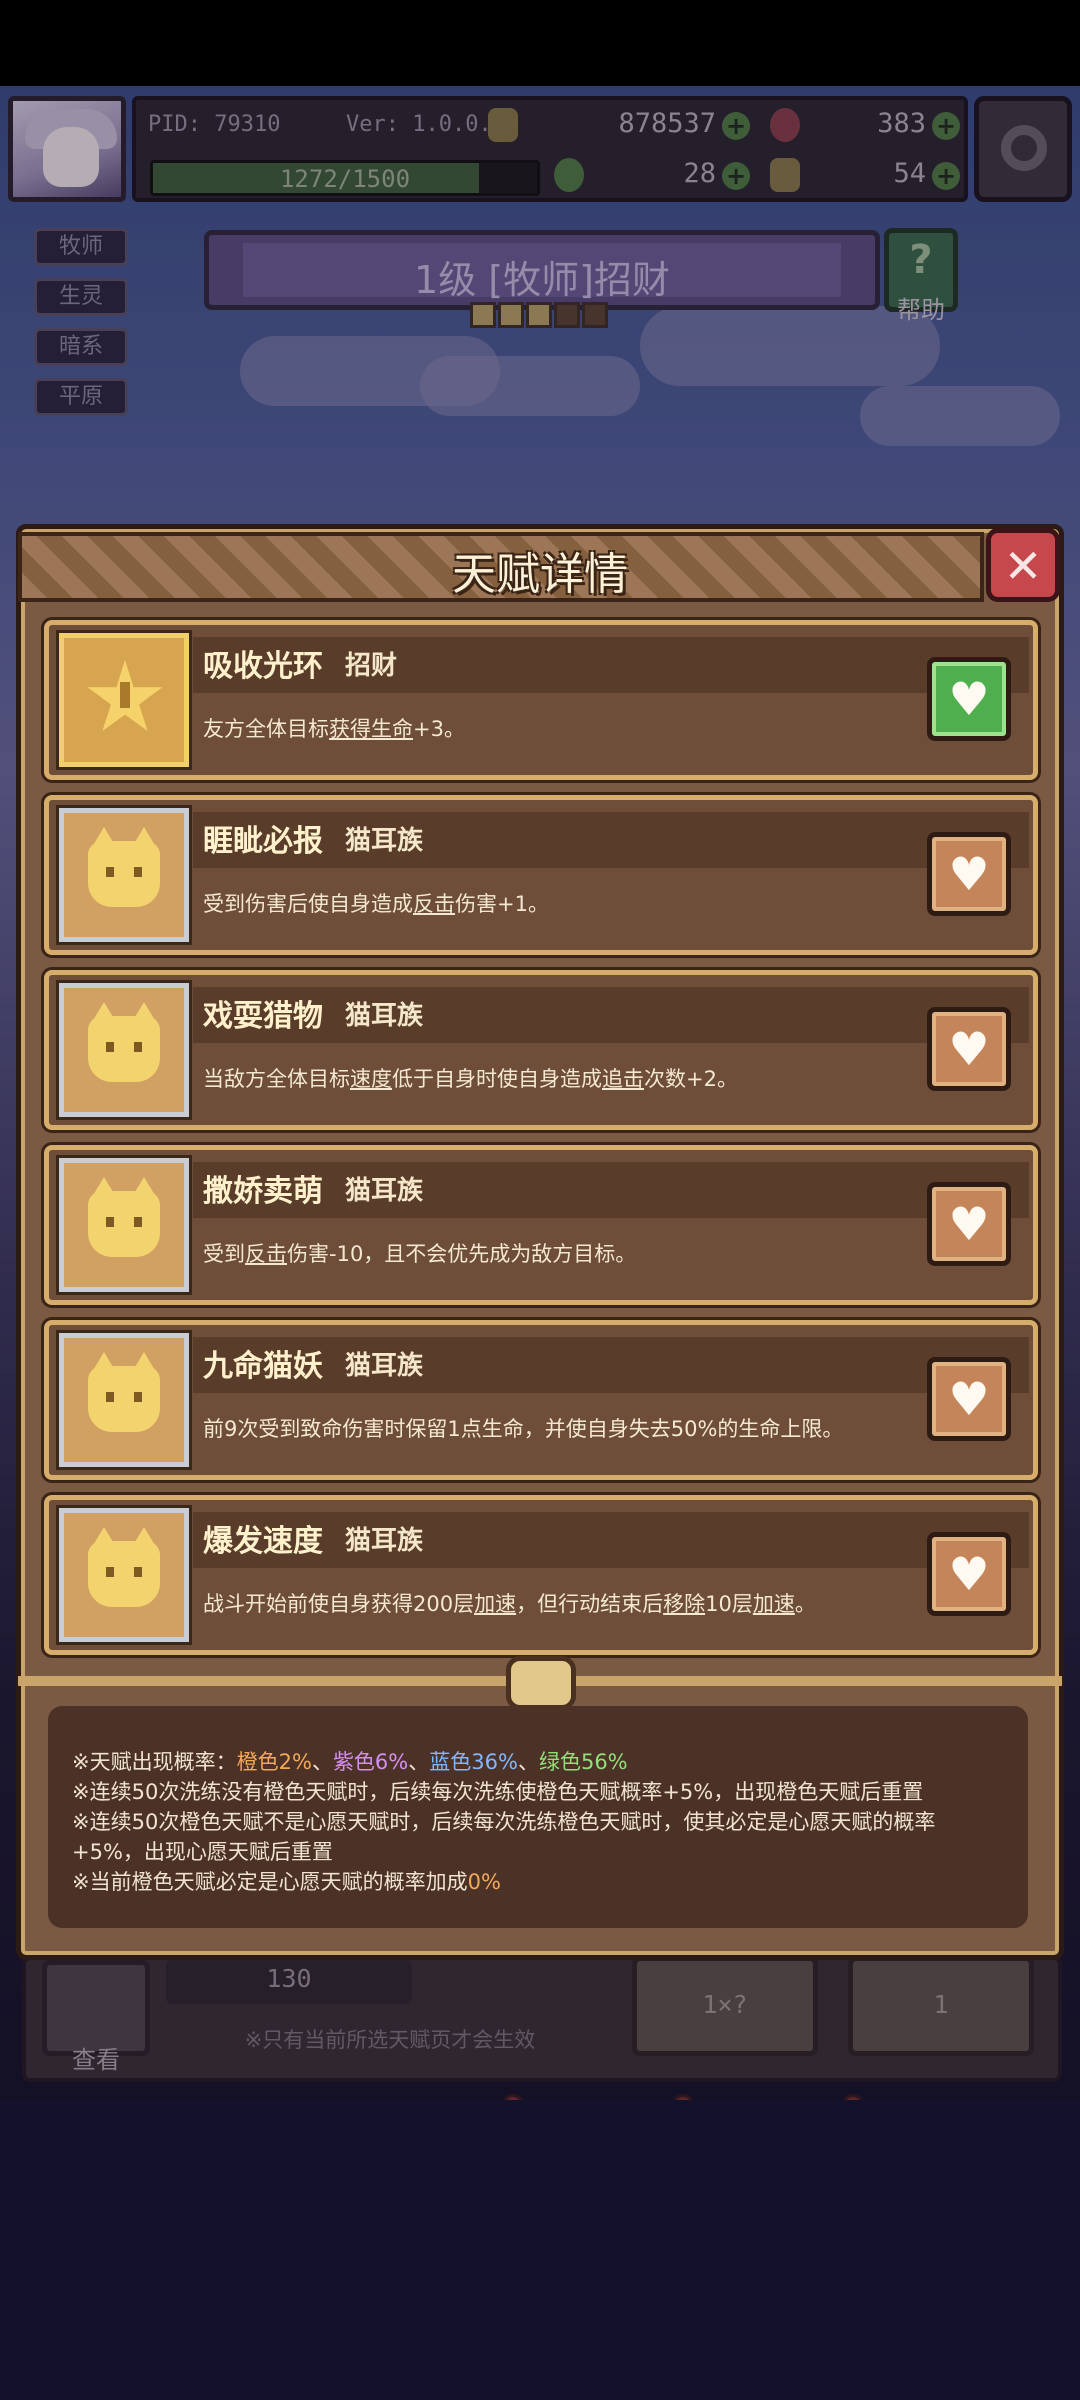  What do you see at coordinates (263, 841) in the screenshot?
I see `talent-name: 睚眦必报` at bounding box center [263, 841].